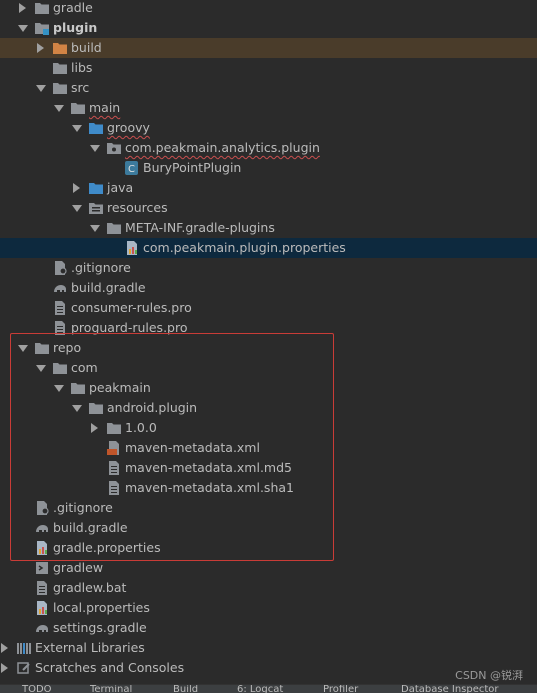  Describe the element at coordinates (200, 227) in the screenshot. I see `tree-item-label: META-INF.gradle-plugins` at that location.